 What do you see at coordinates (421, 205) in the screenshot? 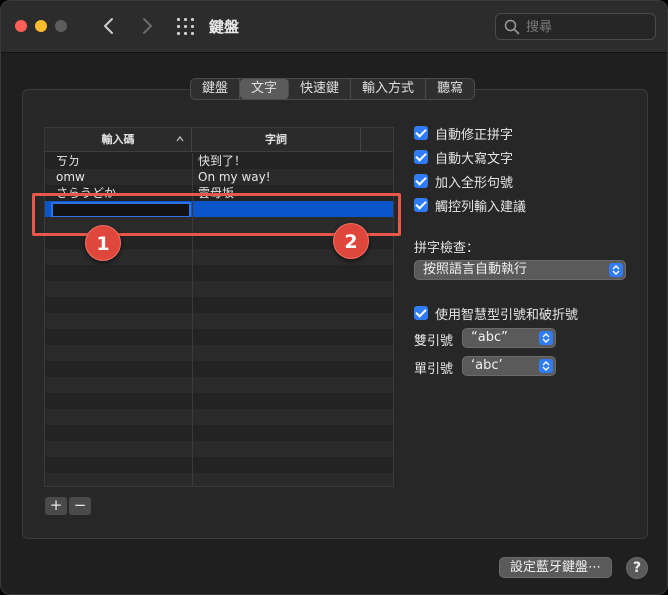
I see `touchbar-suggestions-checkbox` at bounding box center [421, 205].